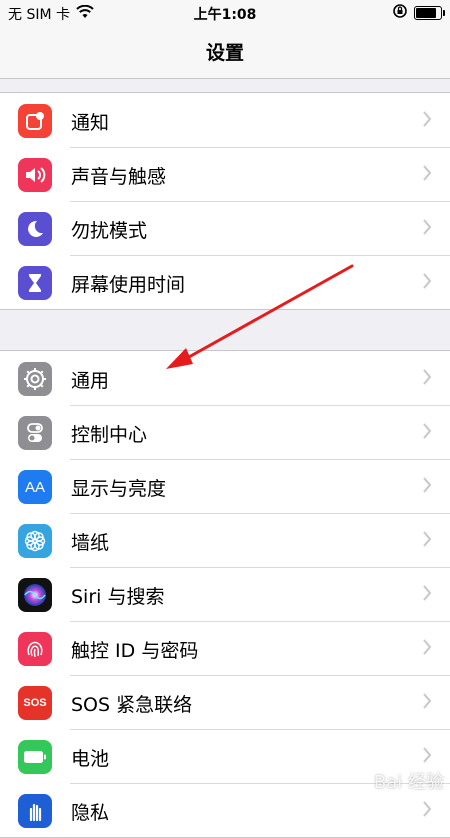  I want to click on settings-row-touch-id-passcode: 触控 ID 与密码, so click(225, 648).